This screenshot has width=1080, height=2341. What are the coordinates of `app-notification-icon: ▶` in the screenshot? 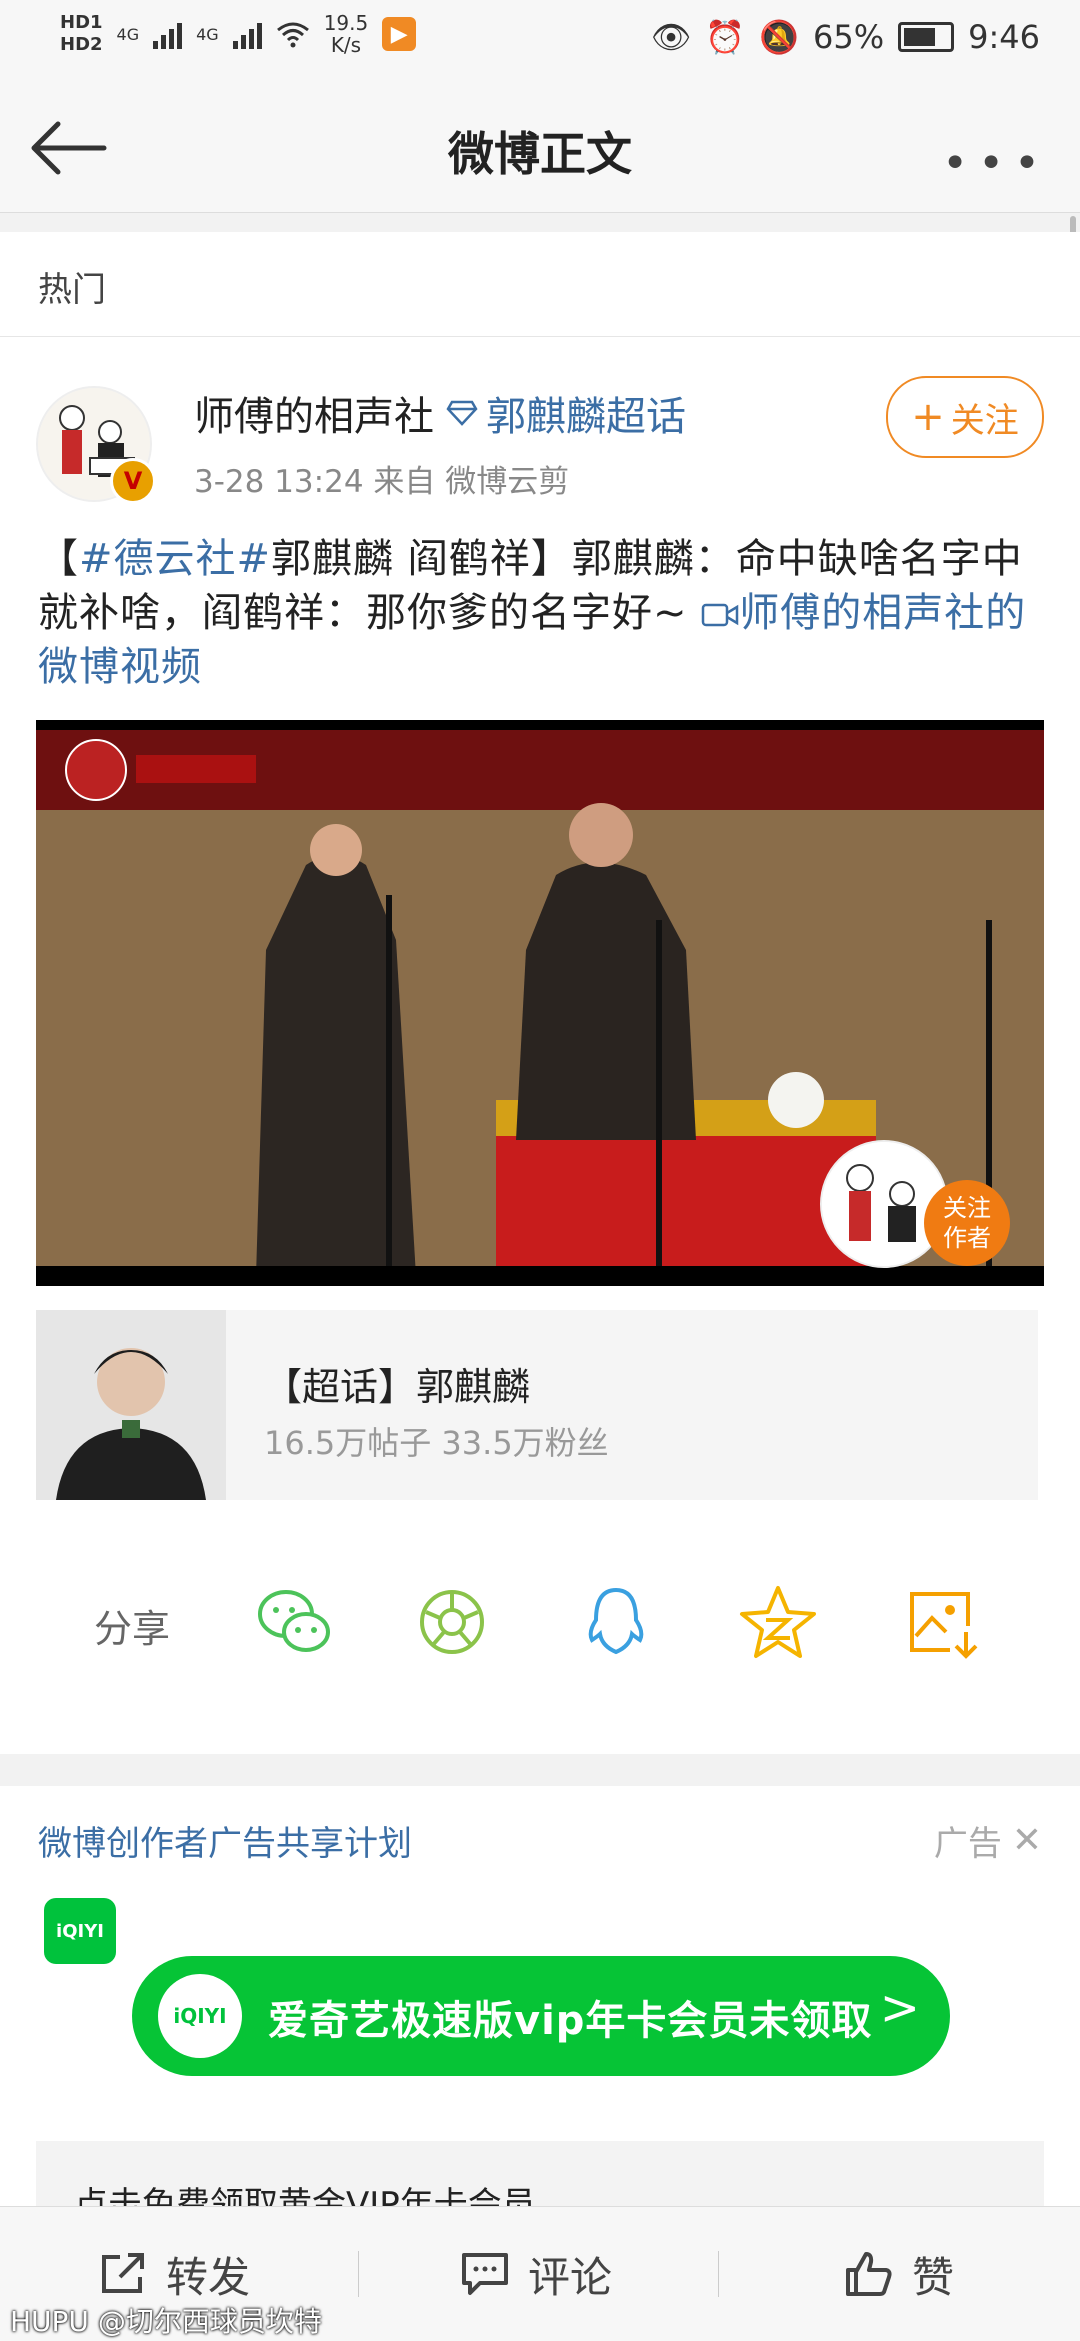 It's located at (399, 34).